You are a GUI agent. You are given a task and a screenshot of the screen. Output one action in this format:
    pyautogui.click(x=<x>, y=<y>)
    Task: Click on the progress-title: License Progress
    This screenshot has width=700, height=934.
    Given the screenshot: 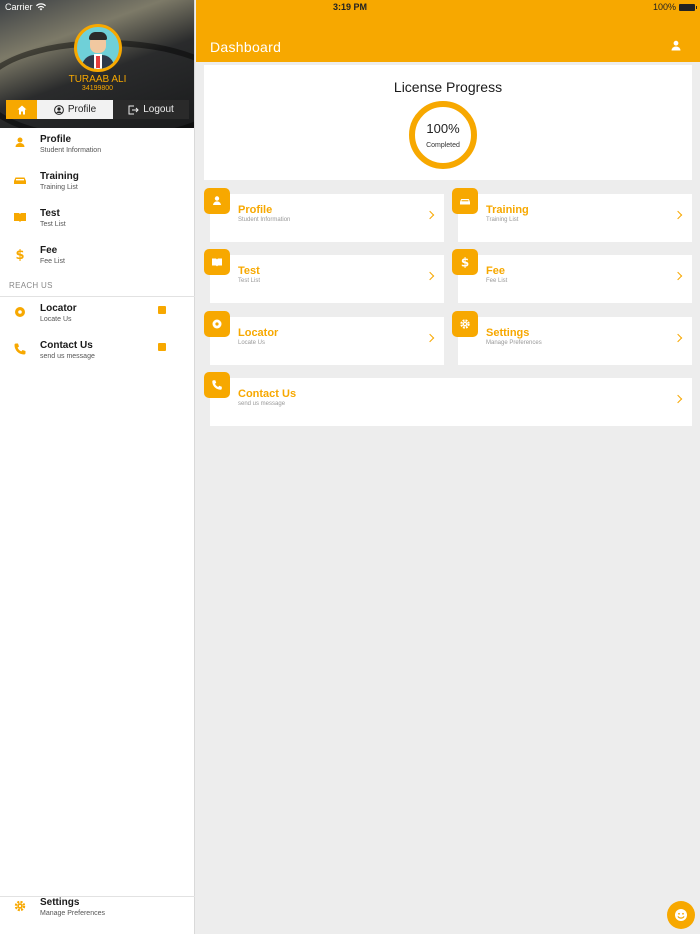 What is the action you would take?
    pyautogui.click(x=448, y=87)
    